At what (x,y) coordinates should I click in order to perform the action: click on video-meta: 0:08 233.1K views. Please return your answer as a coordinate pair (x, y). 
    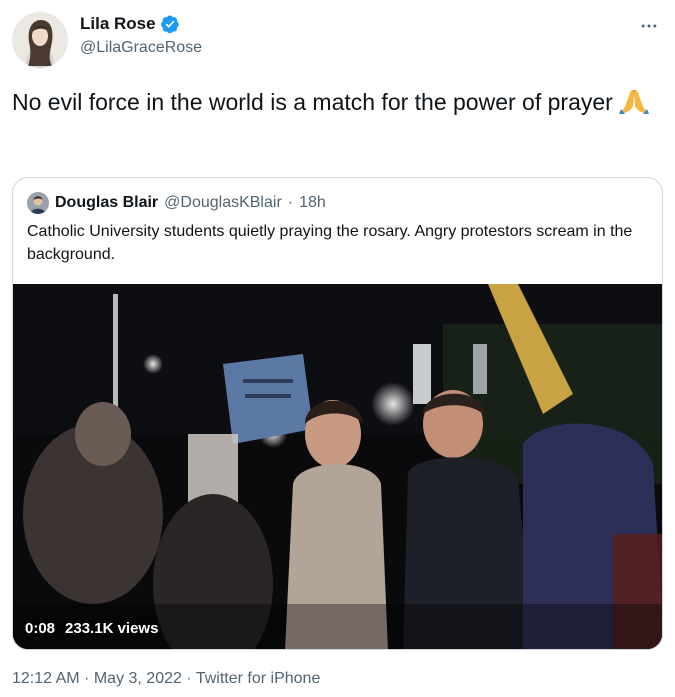
    Looking at the image, I should click on (91, 628).